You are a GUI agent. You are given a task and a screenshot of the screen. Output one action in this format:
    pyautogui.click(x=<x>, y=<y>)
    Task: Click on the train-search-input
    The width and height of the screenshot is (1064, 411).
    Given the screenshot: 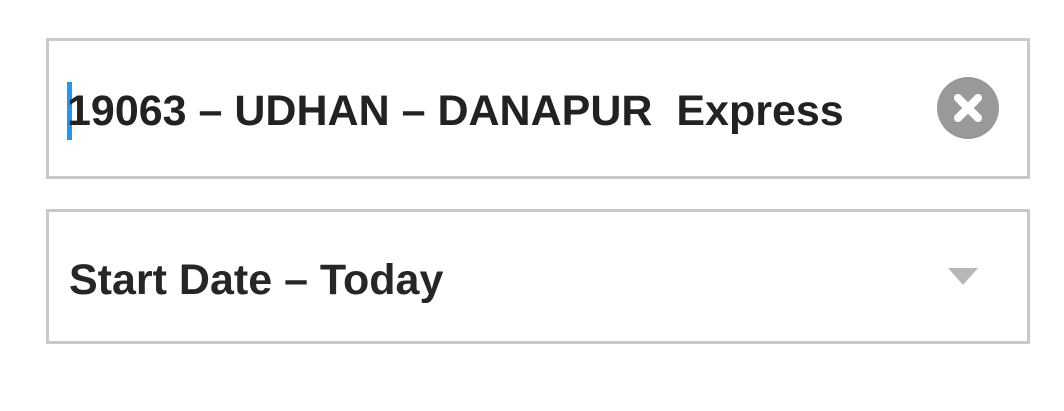 What is the action you would take?
    pyautogui.click(x=497, y=111)
    